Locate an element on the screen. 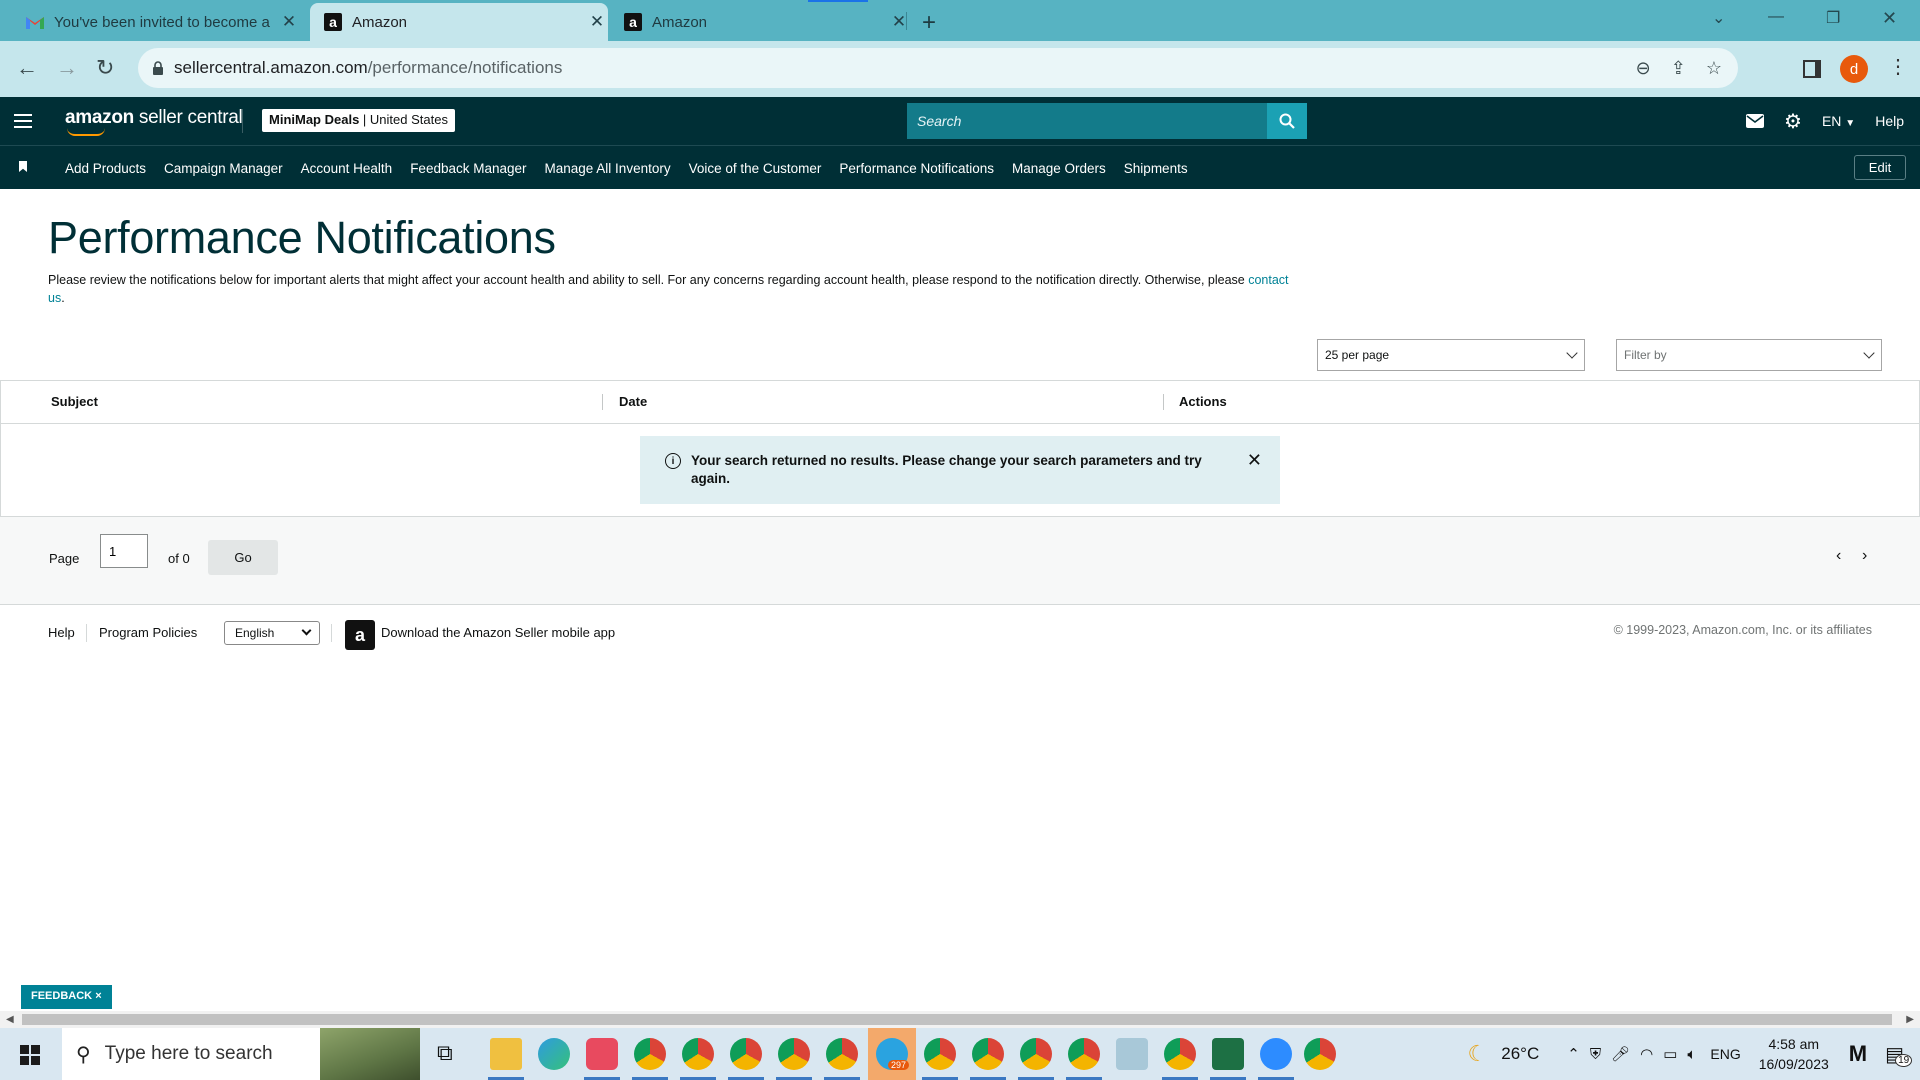 Image resolution: width=1920 pixels, height=1080 pixels. store-switcher: MiniMap Deals | United States is located at coordinates (358, 120).